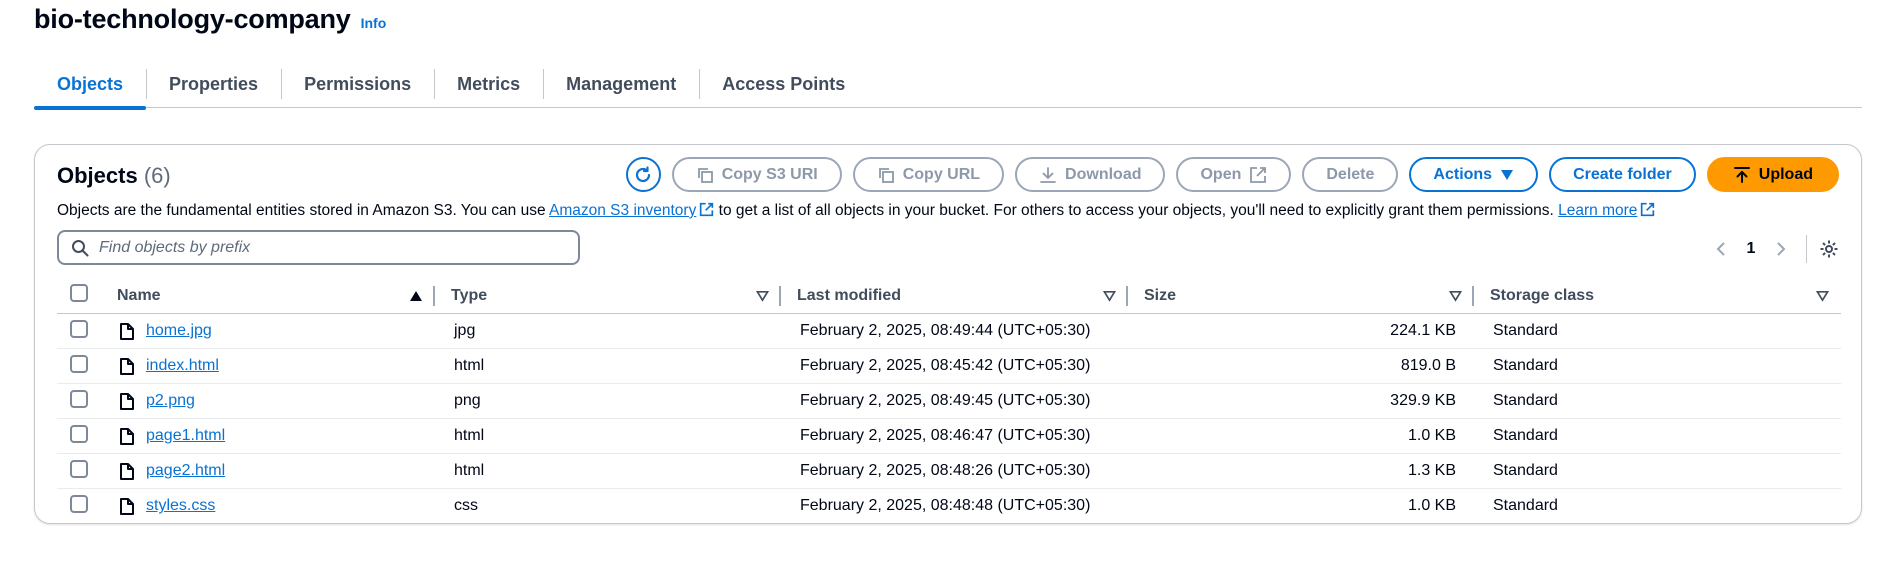 This screenshot has height=573, width=1886. Describe the element at coordinates (374, 23) in the screenshot. I see `info-link: Info` at that location.